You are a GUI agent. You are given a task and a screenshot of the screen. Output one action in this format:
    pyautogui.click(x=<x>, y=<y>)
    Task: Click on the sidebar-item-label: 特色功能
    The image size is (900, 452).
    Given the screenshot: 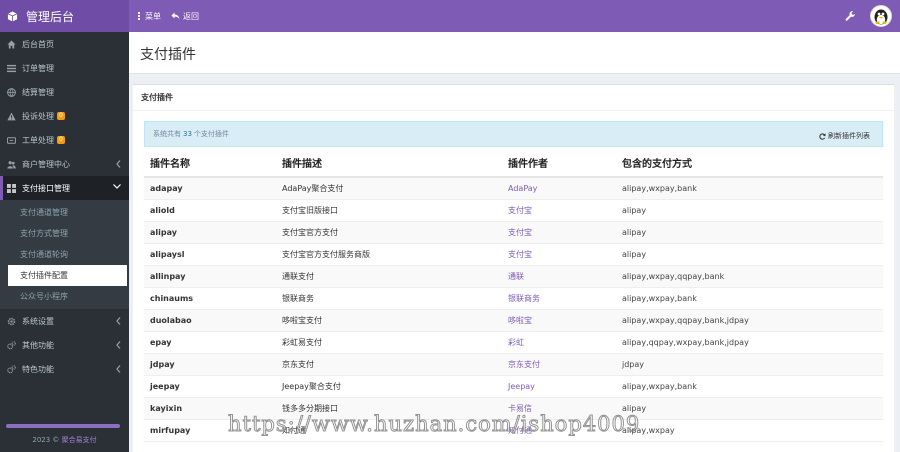 What is the action you would take?
    pyautogui.click(x=38, y=369)
    